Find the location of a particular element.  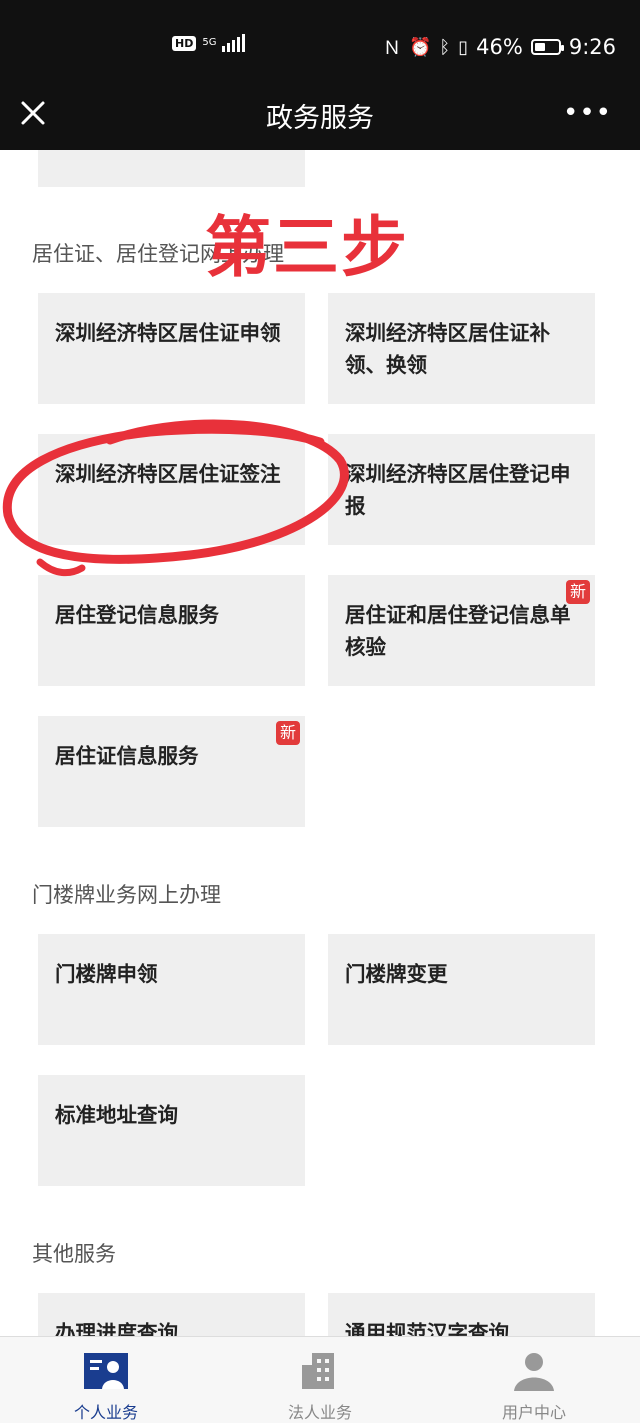

tab-label: 用户中心 is located at coordinates (533, 1412).